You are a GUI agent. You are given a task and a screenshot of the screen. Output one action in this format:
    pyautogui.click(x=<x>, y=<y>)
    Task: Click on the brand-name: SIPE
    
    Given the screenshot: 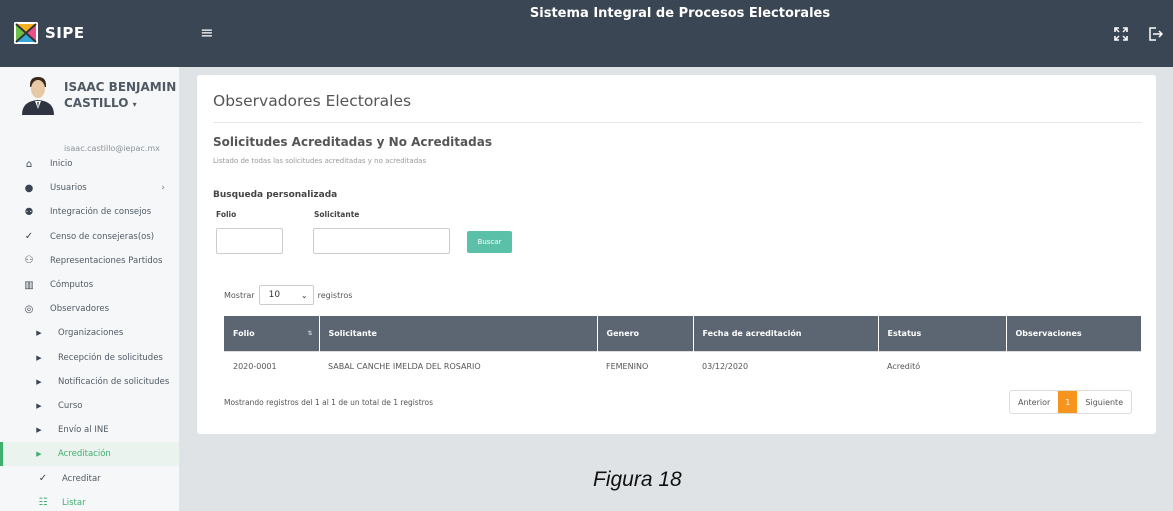 What is the action you would take?
    pyautogui.click(x=65, y=33)
    